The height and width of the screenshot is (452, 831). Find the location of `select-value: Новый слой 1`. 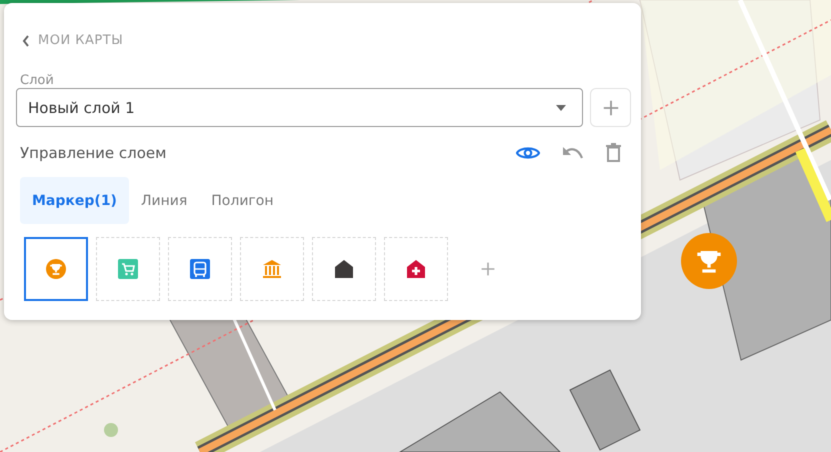

select-value: Новый слой 1 is located at coordinates (81, 107).